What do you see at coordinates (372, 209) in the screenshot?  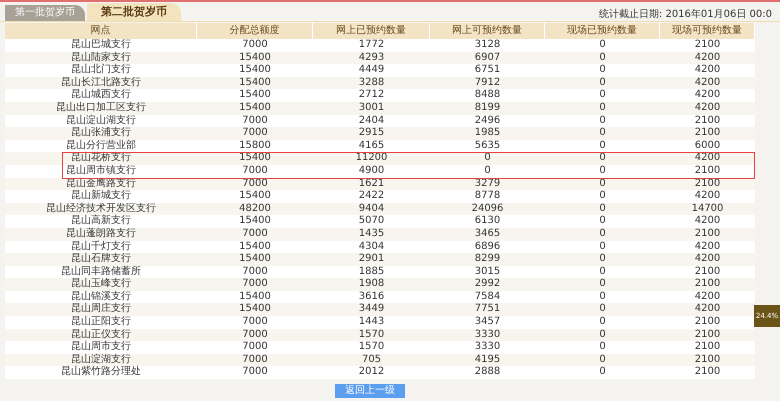 I see `table-cell-text: 9404` at bounding box center [372, 209].